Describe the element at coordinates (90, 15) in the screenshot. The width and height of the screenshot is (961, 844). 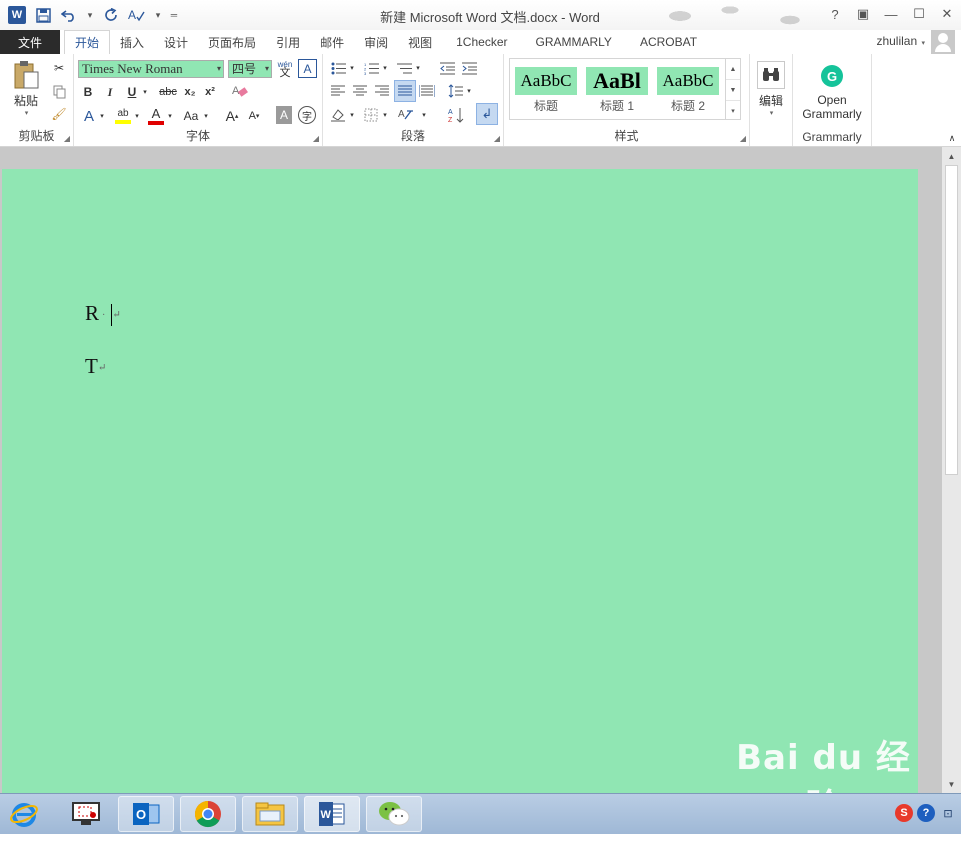
I see `undo-dropdown-icon: ▾` at that location.